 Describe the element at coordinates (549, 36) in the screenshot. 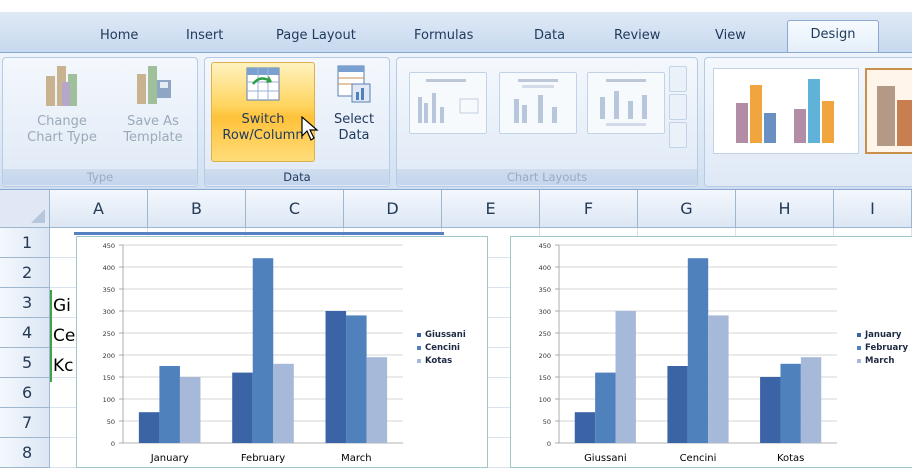

I see `tab-data: Data` at that location.